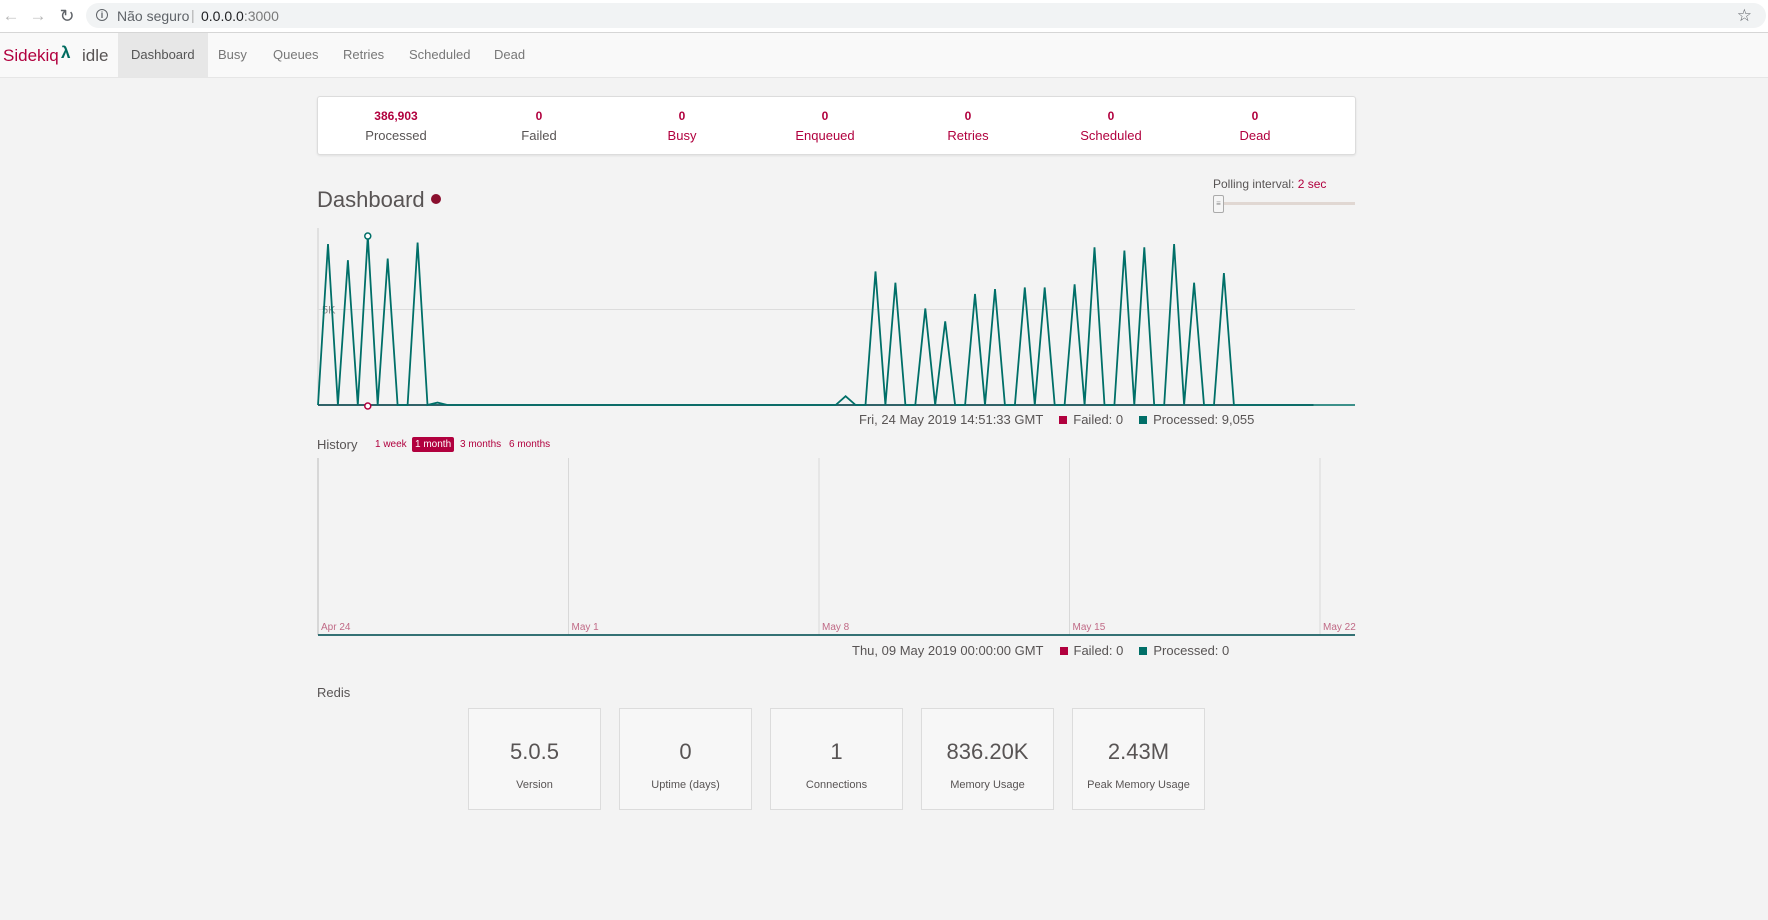 The width and height of the screenshot is (1768, 920). Describe the element at coordinates (396, 135) in the screenshot. I see `stat-label: Processed` at that location.